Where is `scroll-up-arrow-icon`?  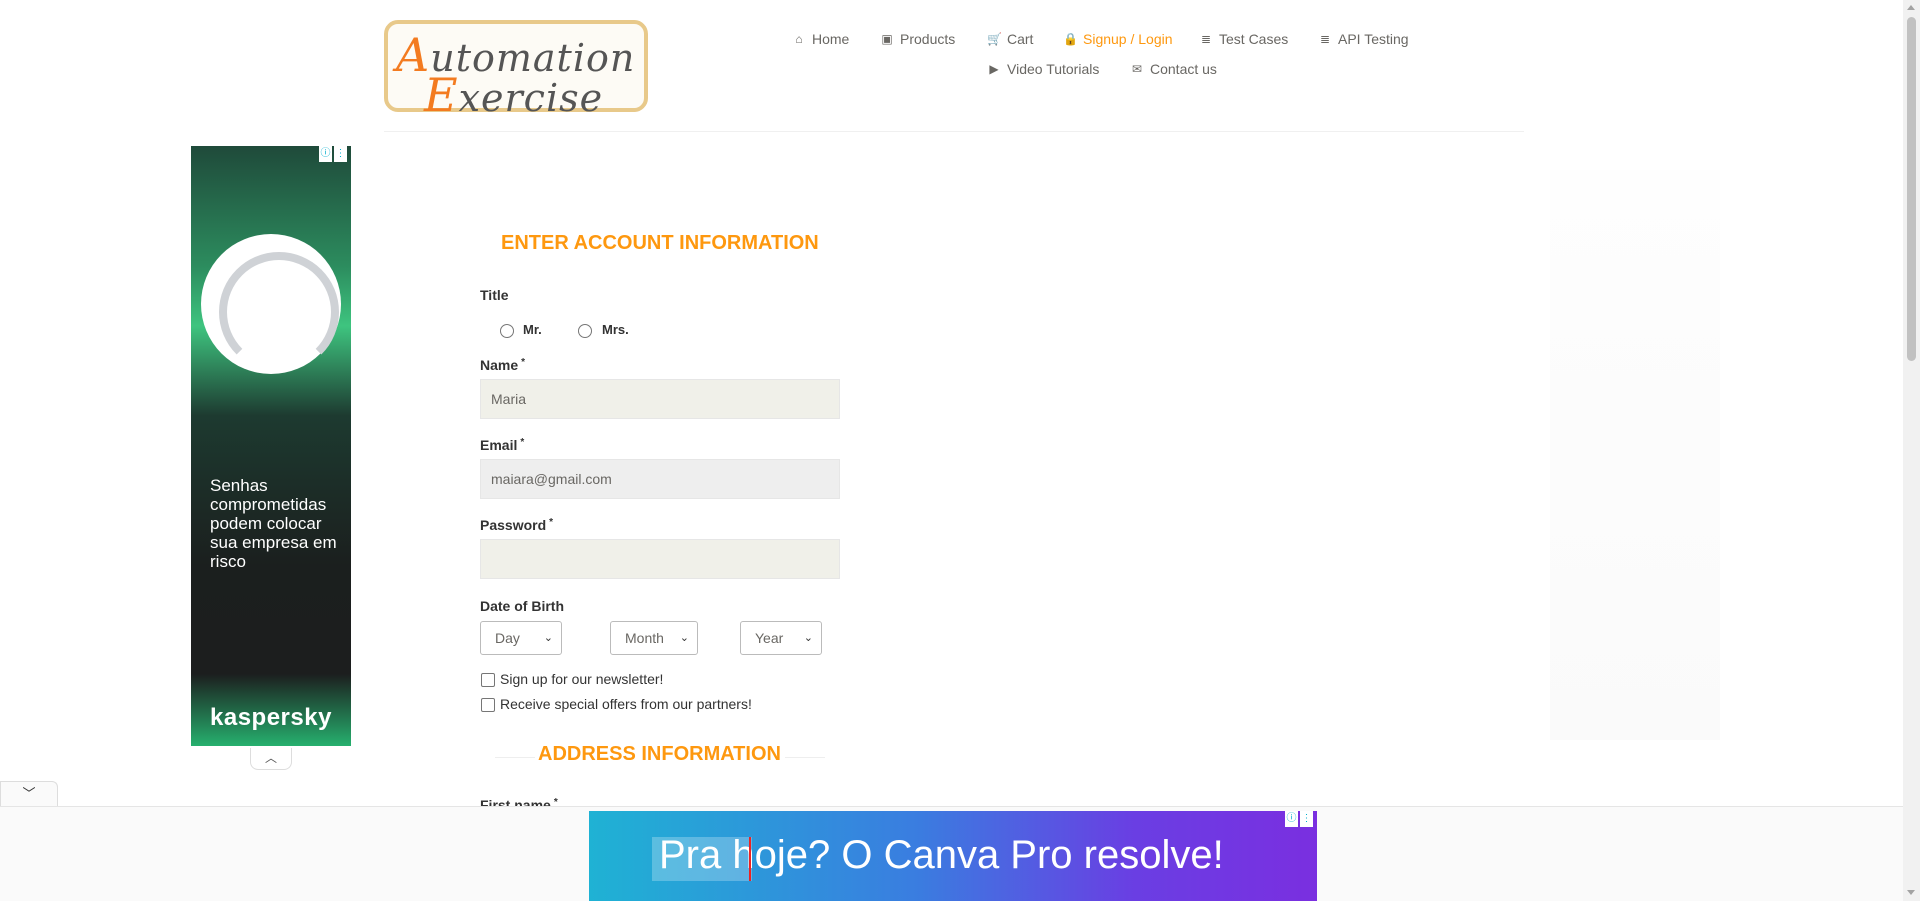 scroll-up-arrow-icon is located at coordinates (1911, 7).